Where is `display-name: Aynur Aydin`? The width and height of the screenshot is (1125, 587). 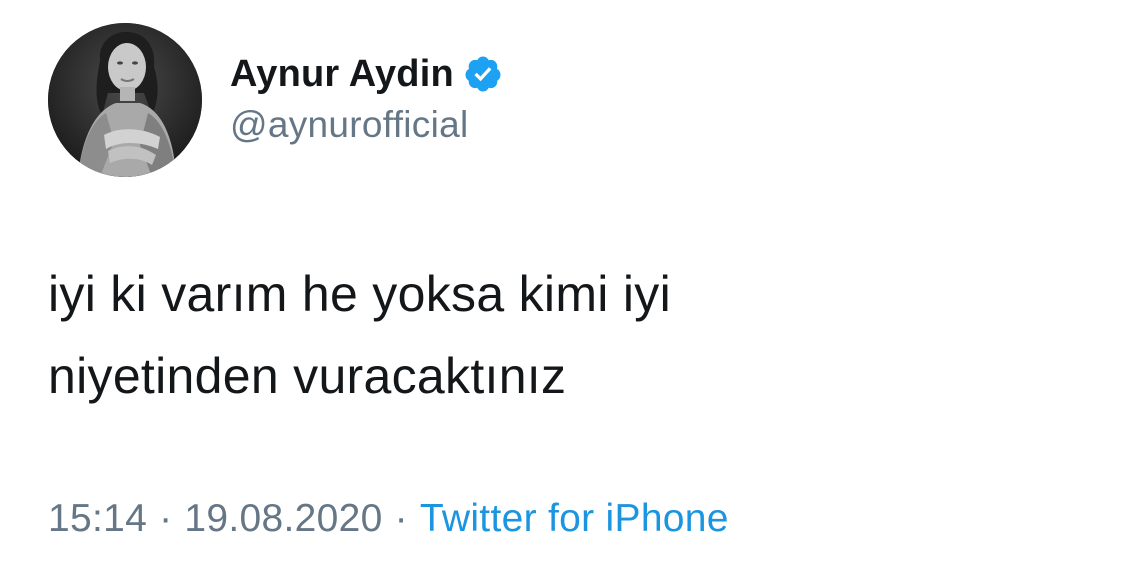 display-name: Aynur Aydin is located at coordinates (342, 74).